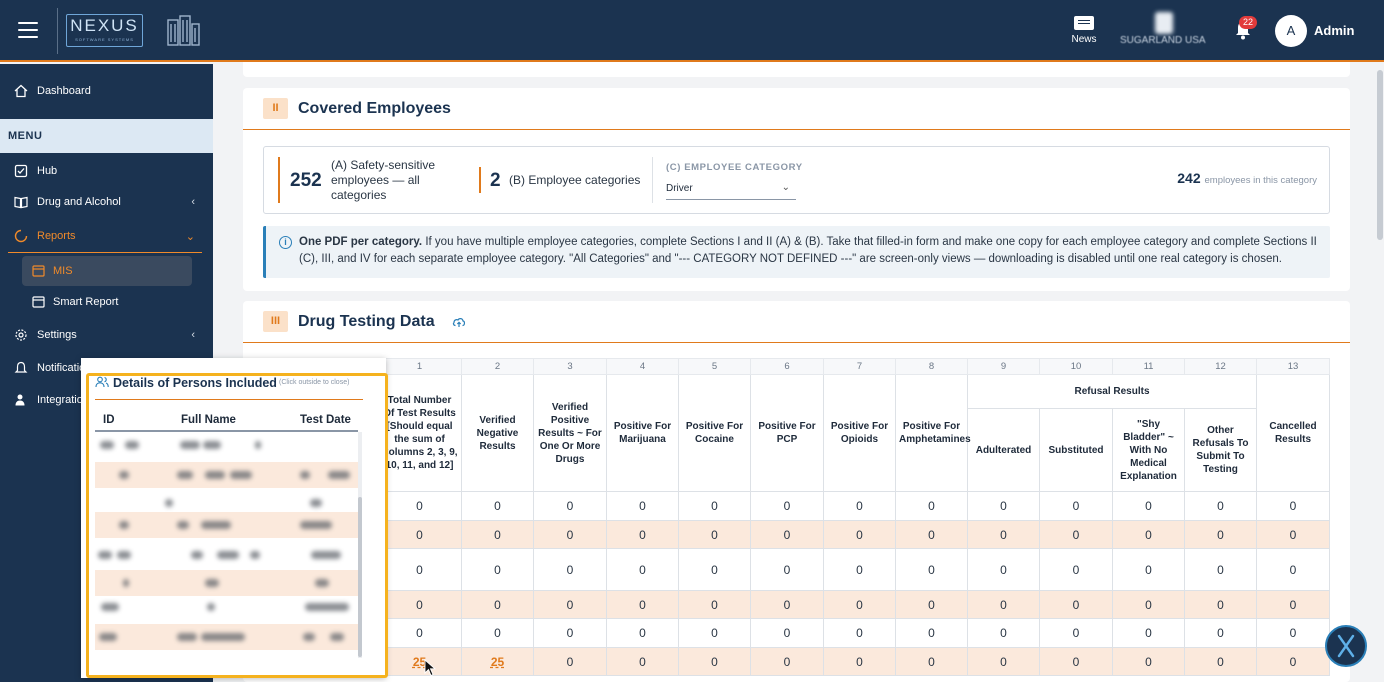  Describe the element at coordinates (21, 367) in the screenshot. I see `bell-outline-icon` at that location.